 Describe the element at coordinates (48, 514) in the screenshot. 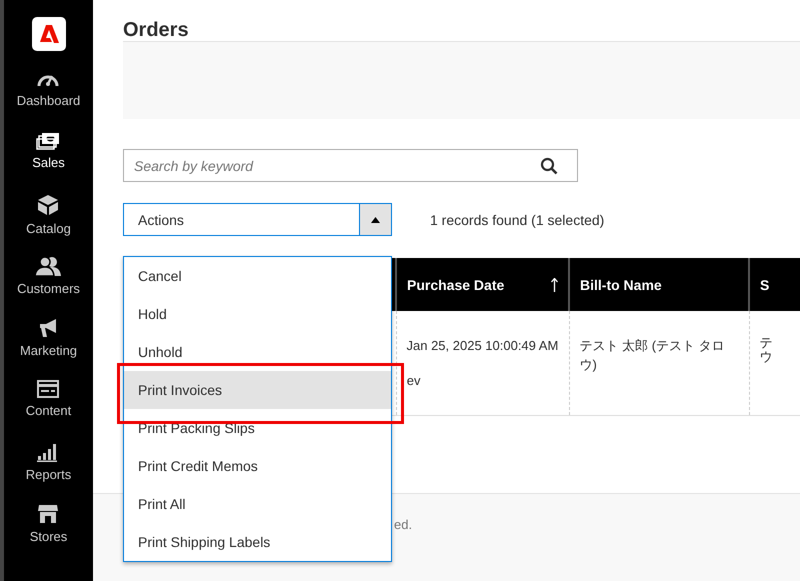

I see `storefront-icon` at that location.